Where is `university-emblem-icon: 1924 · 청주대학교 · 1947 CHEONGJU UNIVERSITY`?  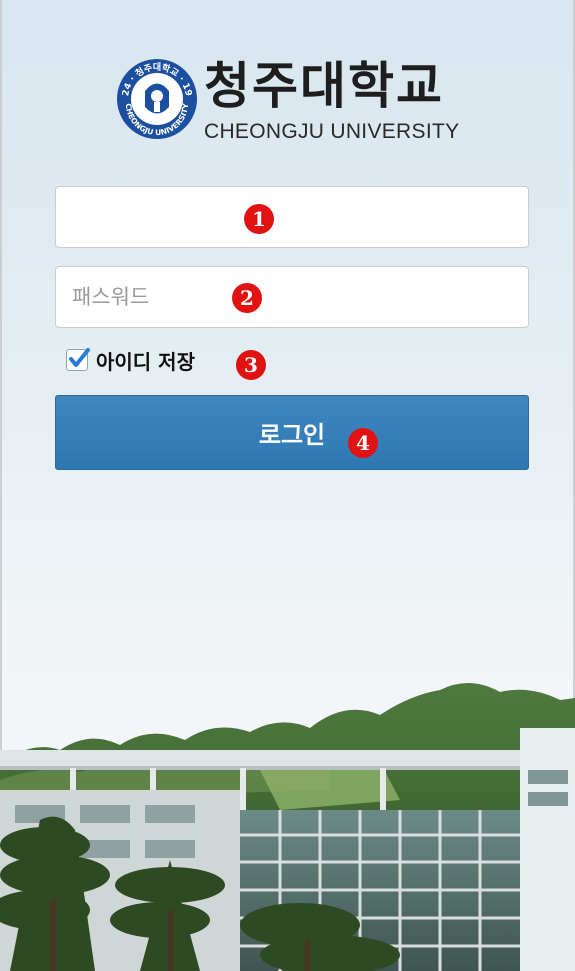 university-emblem-icon: 1924 · 청주대학교 · 1947 CHEONGJU UNIVERSITY is located at coordinates (156, 98).